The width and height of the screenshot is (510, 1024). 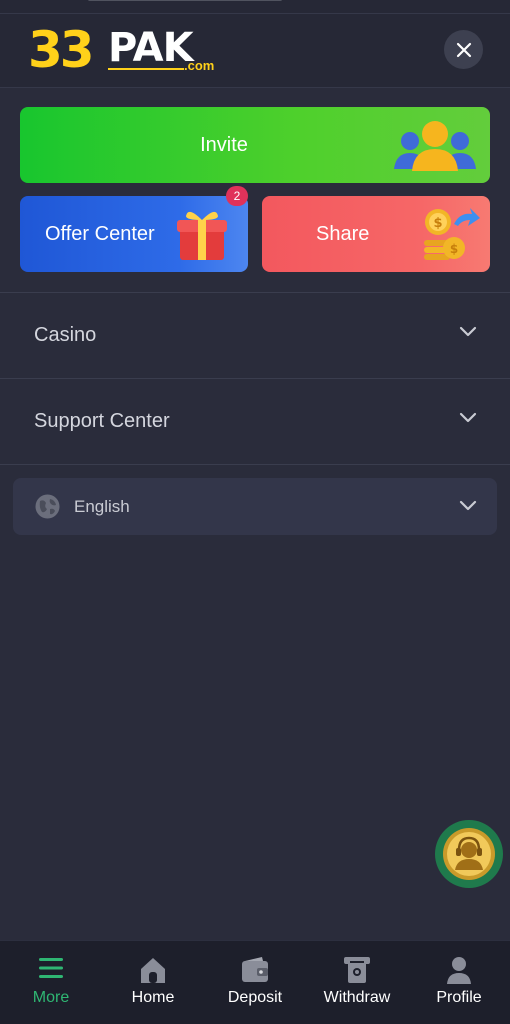 I want to click on close-button, so click(x=463, y=49).